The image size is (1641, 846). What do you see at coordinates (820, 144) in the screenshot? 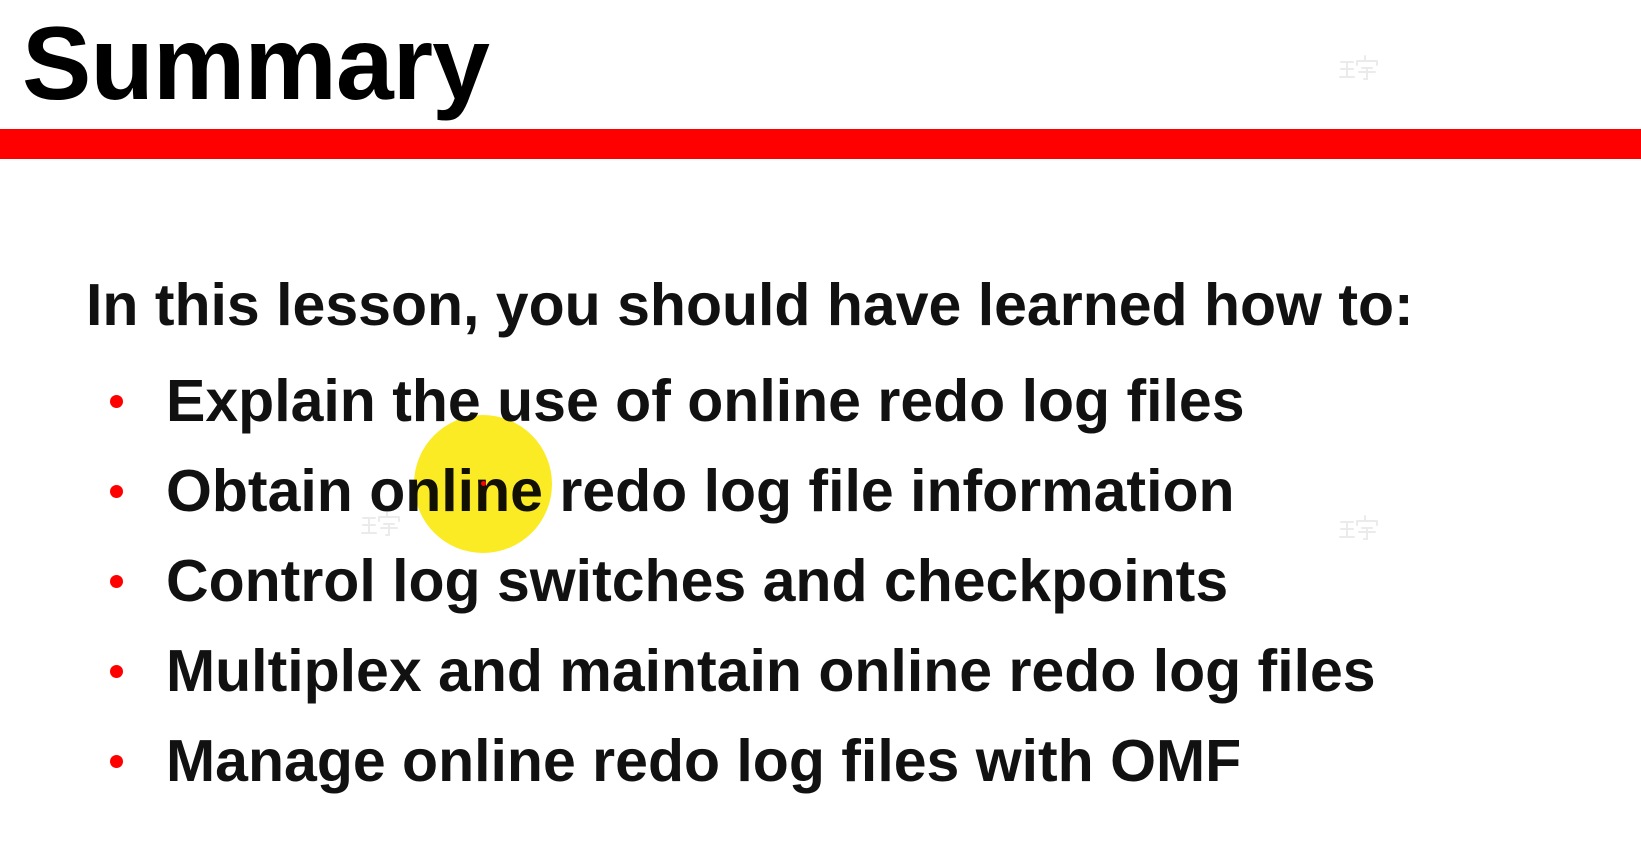
I see `title-rule` at bounding box center [820, 144].